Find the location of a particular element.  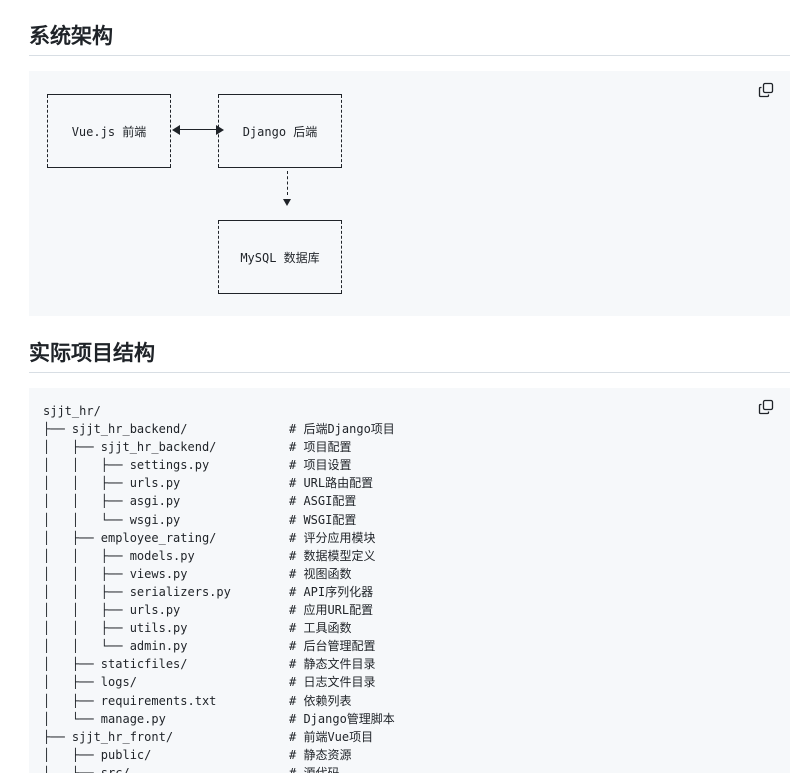

tree-comment: # 依赖列表 is located at coordinates (320, 700).